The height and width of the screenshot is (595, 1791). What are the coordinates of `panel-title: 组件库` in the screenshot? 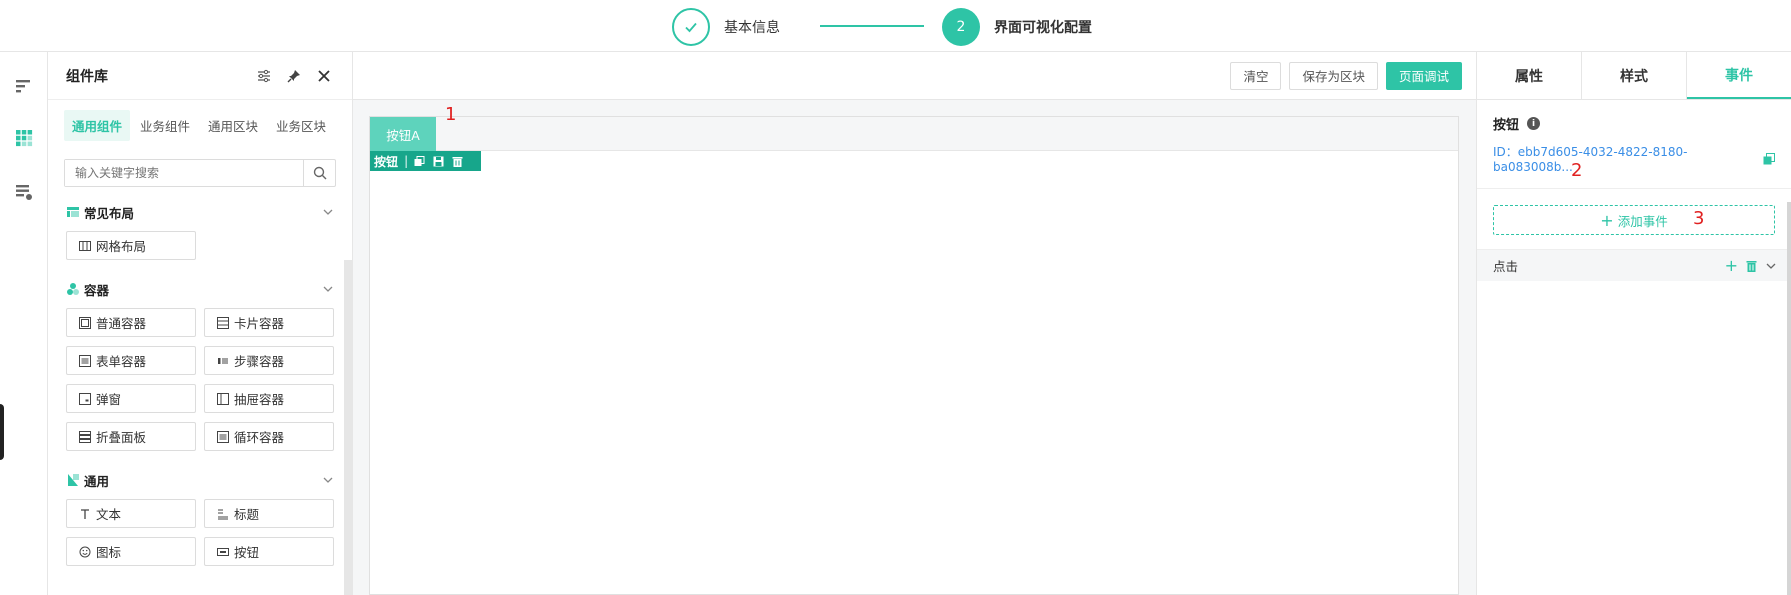 It's located at (87, 76).